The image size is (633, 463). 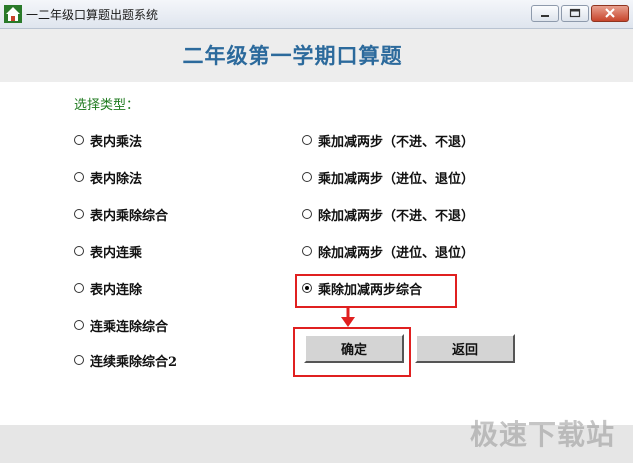 I want to click on option-label: 表内除法, so click(x=116, y=179).